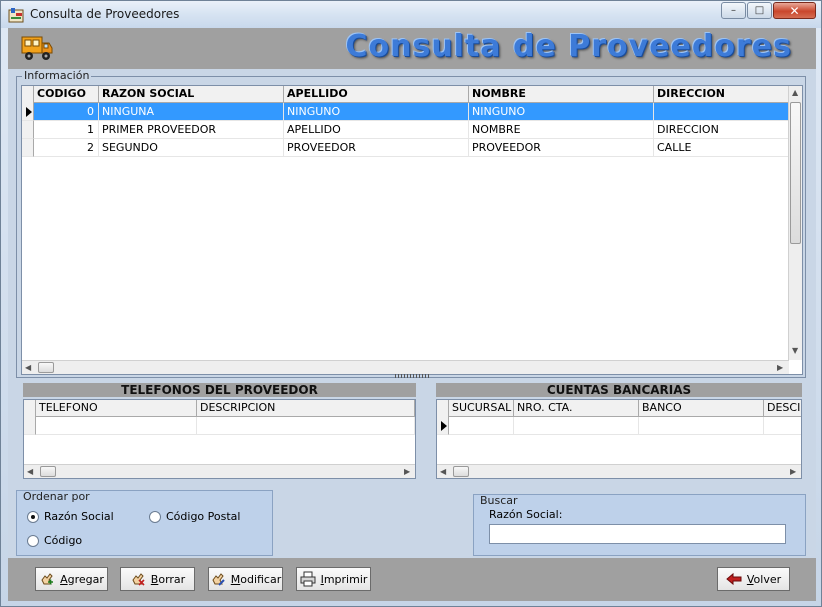 The image size is (822, 607). Describe the element at coordinates (619, 439) in the screenshot. I see `cuentas-grid: SUCURSAL NRO. CTA. BANCO DESCI ◀ ▶` at that location.